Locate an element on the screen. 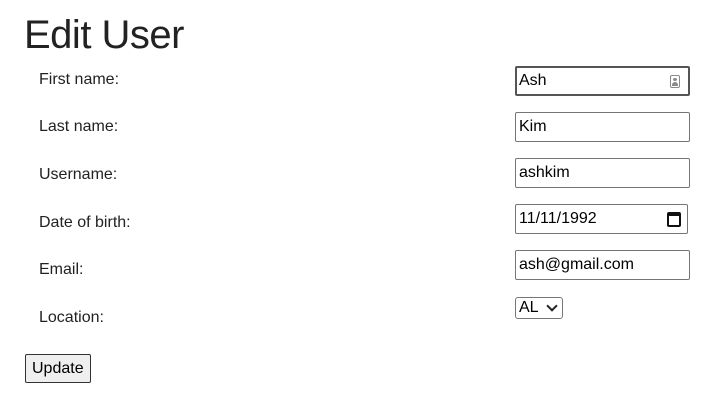 The height and width of the screenshot is (416, 716). location-label: Location: is located at coordinates (71, 317).